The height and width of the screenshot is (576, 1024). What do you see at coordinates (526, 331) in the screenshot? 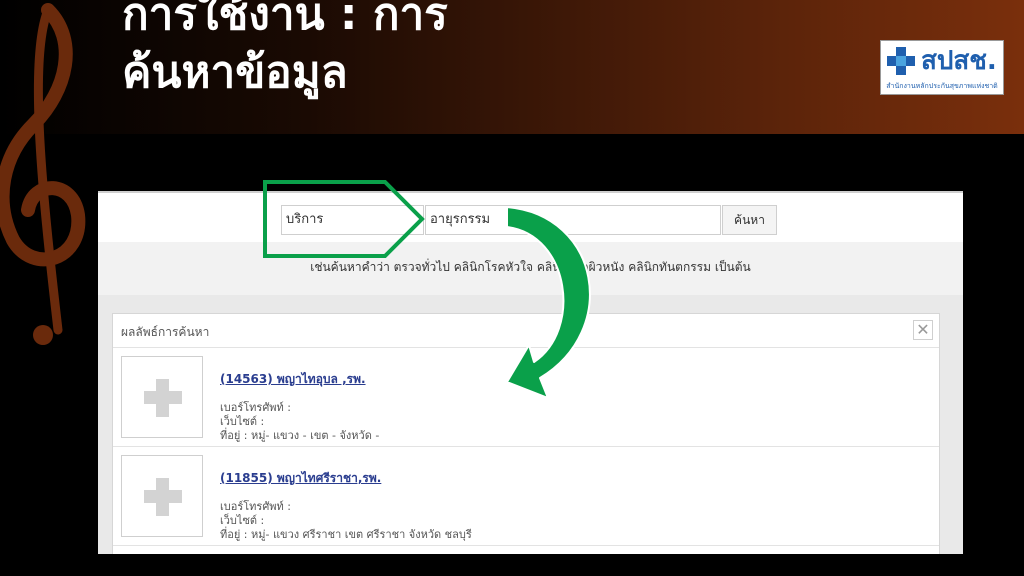
I see `results-panel-header: ผลลัพธ์การค้นหา ✕` at bounding box center [526, 331].